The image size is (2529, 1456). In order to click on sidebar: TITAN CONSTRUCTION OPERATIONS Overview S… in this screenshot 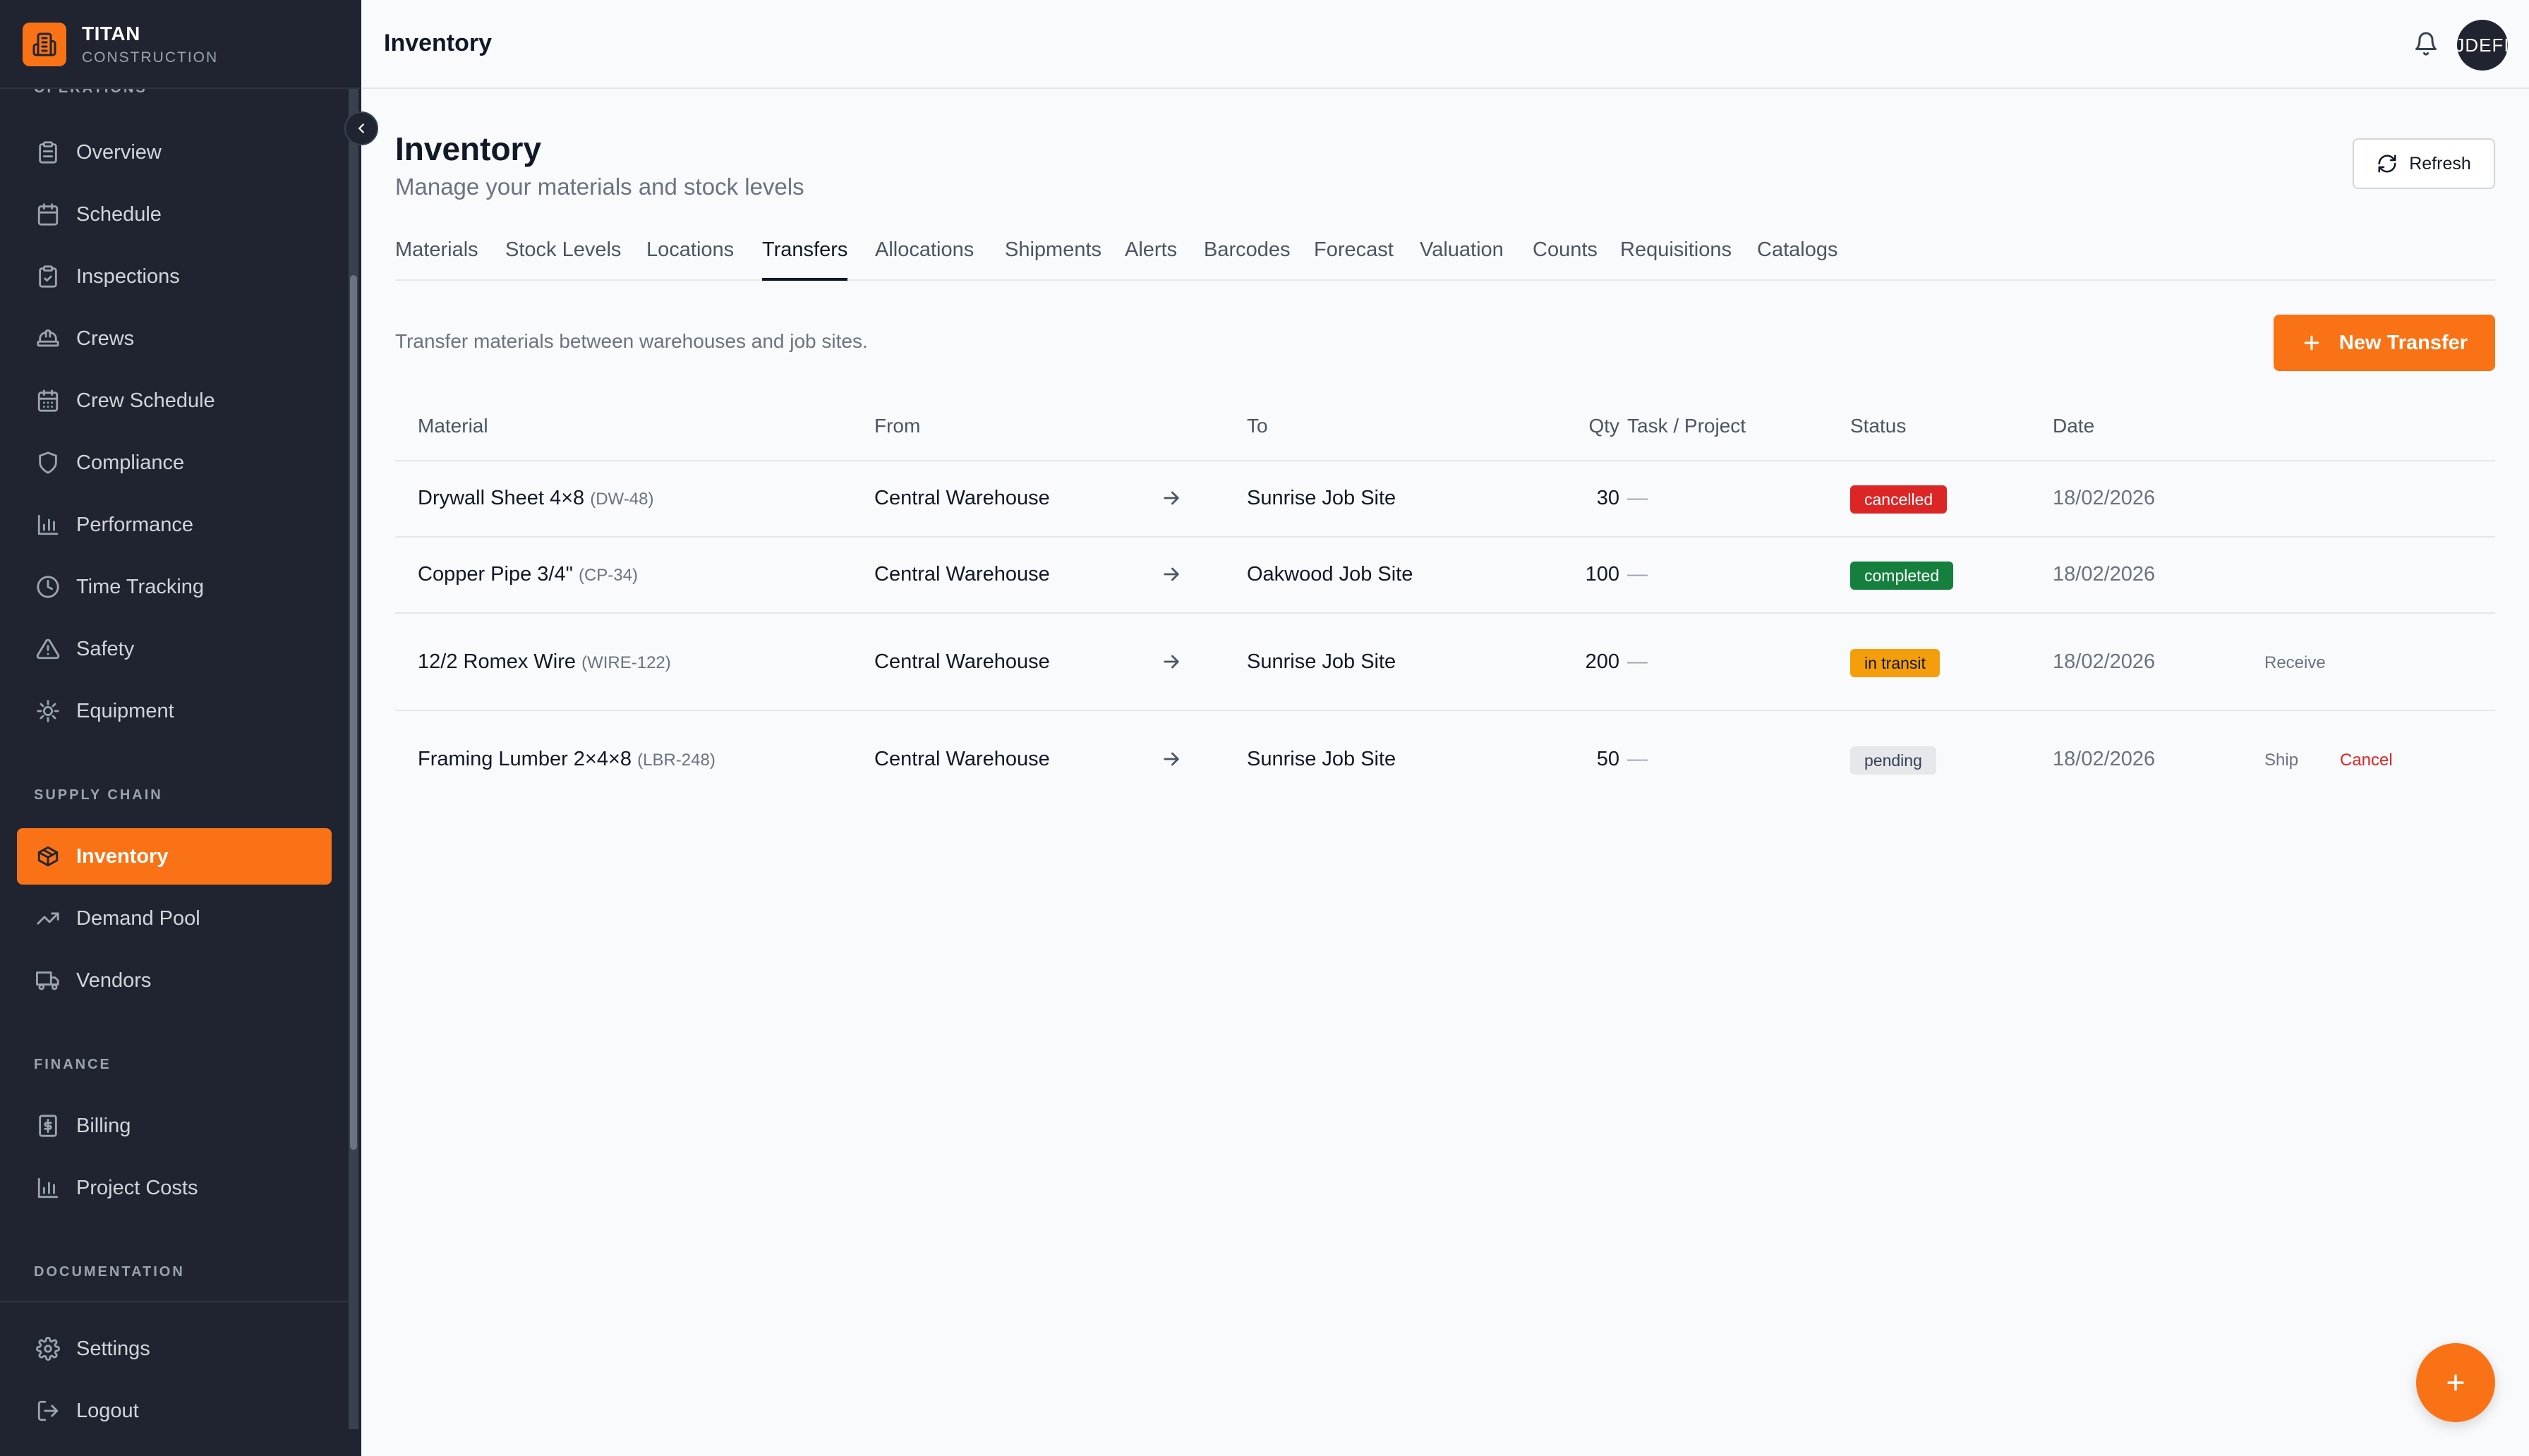, I will do `click(180, 728)`.